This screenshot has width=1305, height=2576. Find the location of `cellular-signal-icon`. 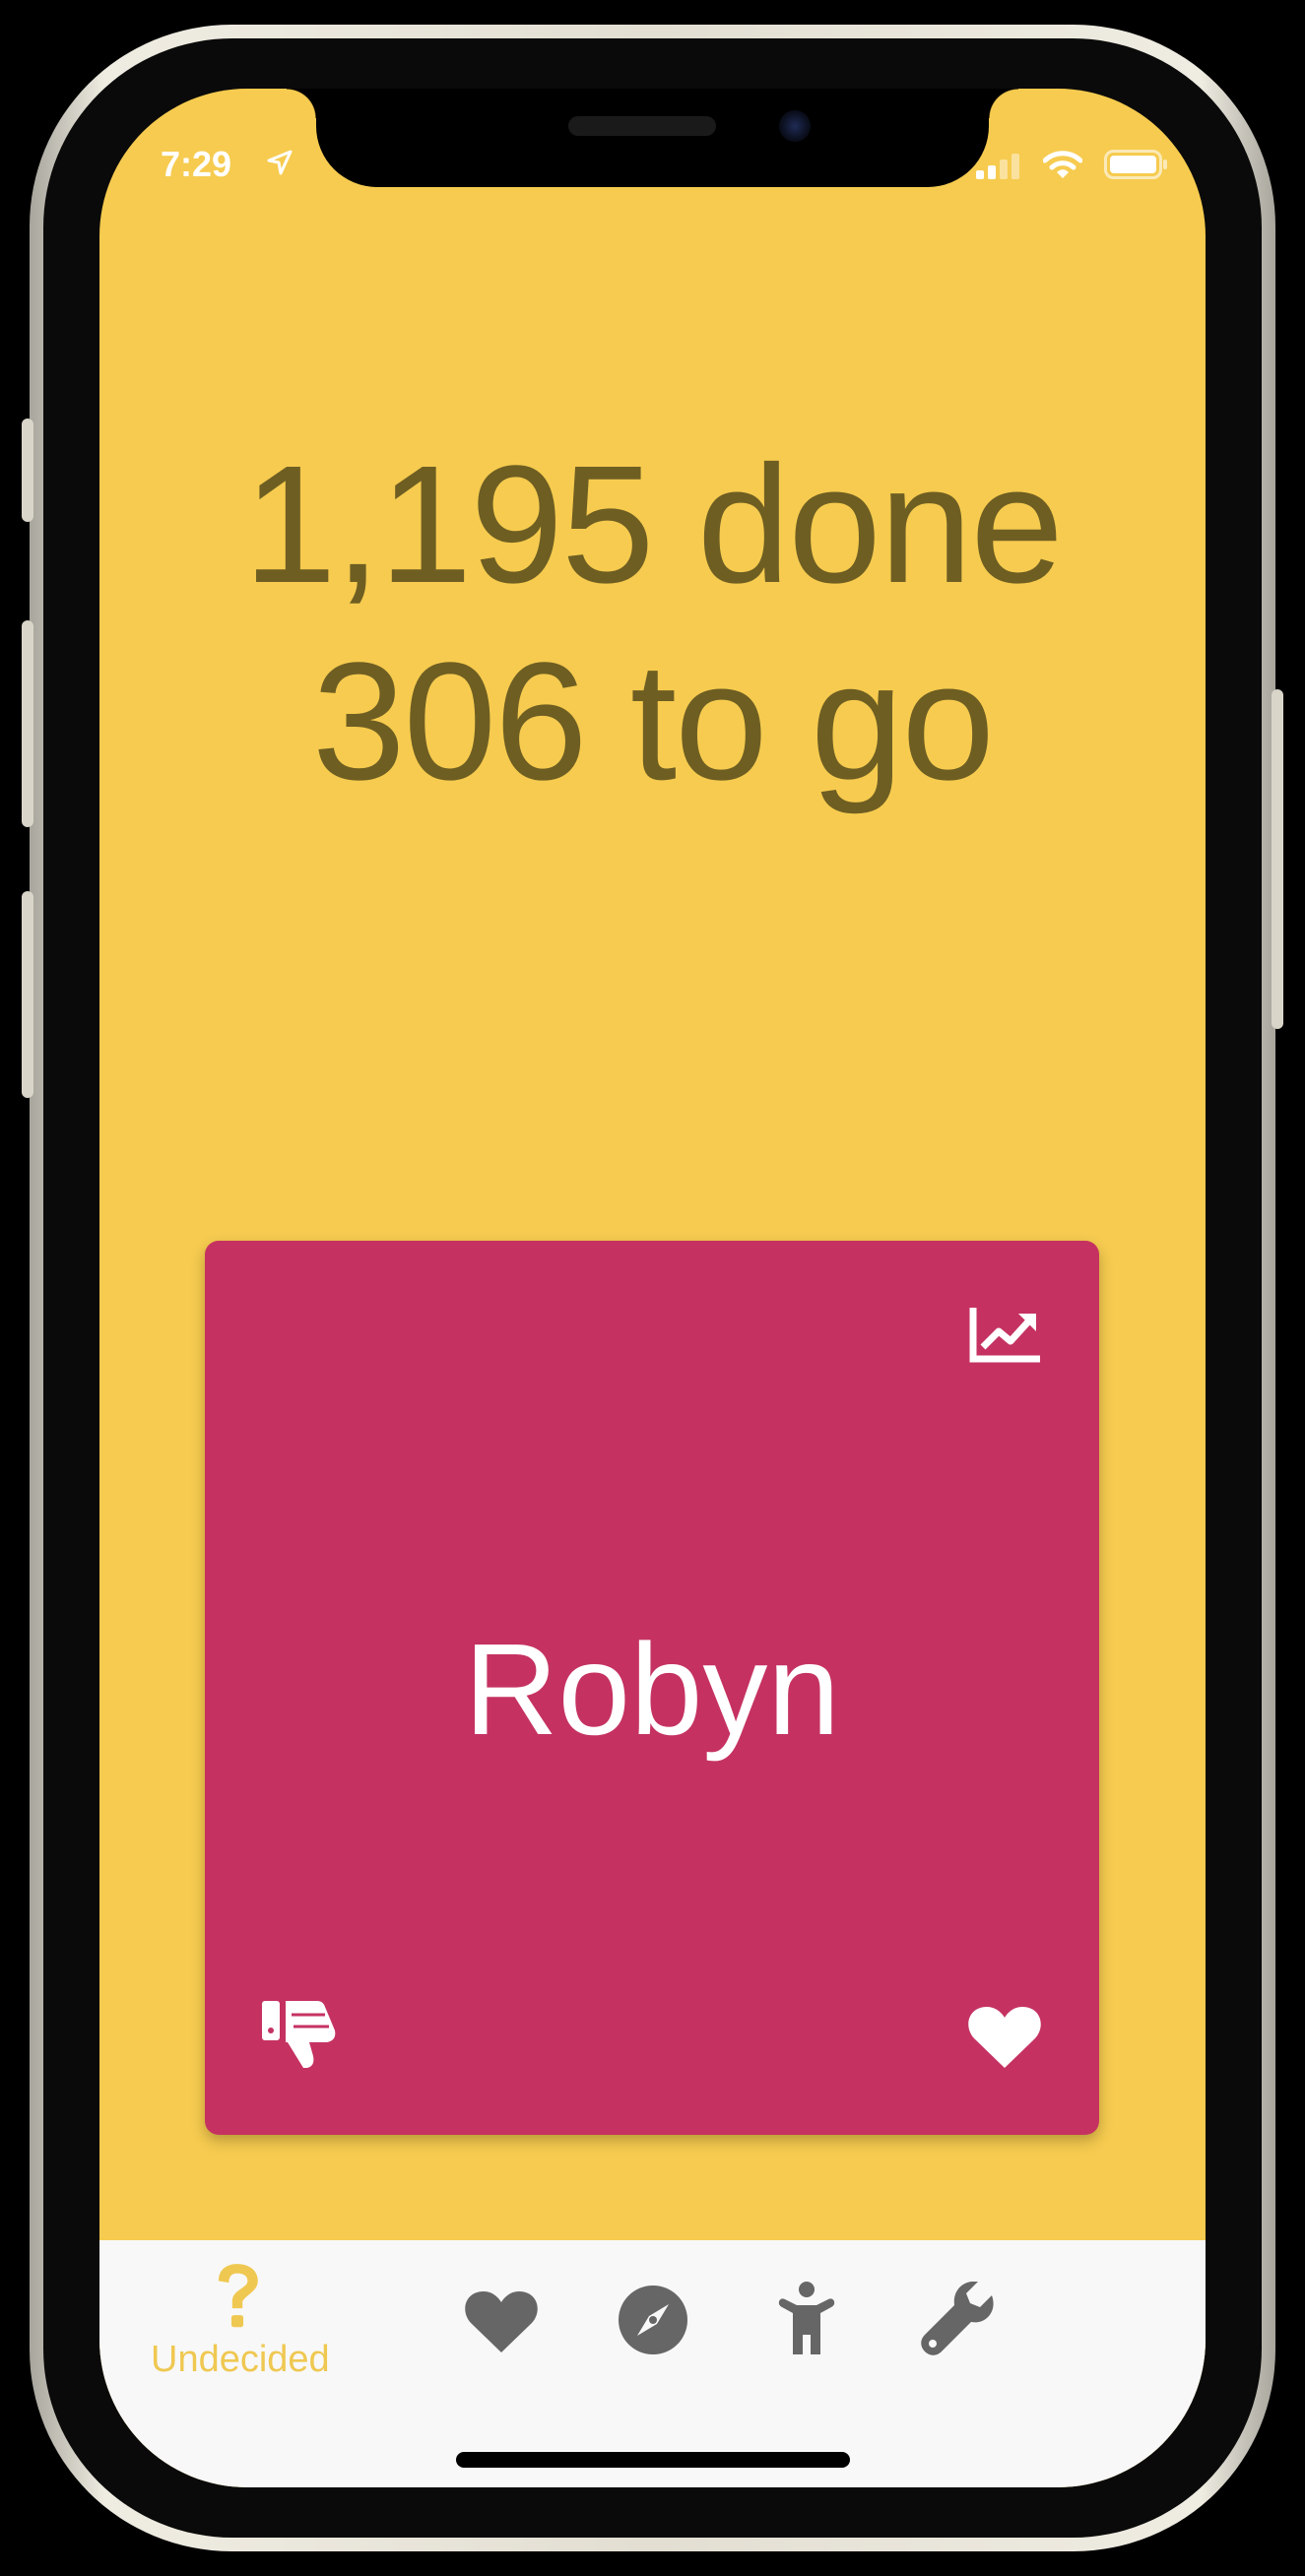

cellular-signal-icon is located at coordinates (997, 166).